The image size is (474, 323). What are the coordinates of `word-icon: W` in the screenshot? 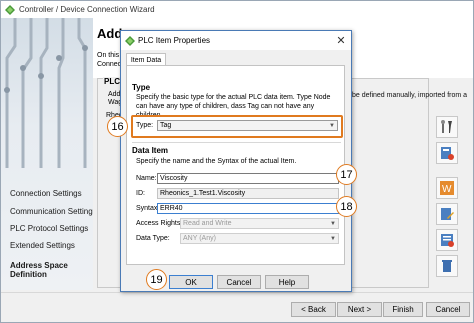 It's located at (447, 188).